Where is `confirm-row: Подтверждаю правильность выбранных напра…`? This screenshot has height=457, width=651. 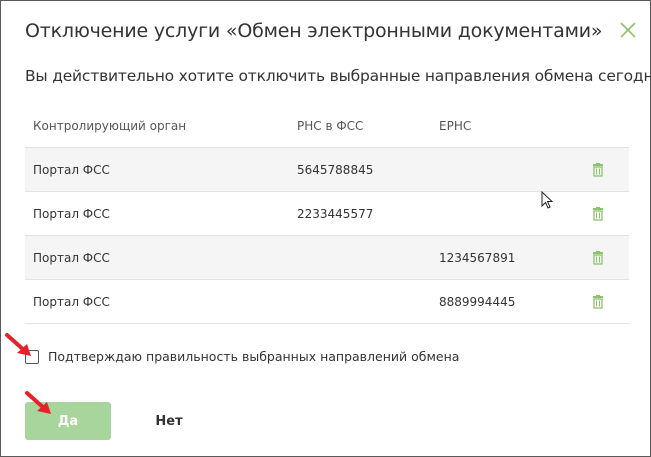 confirm-row: Подтверждаю правильность выбранных напра… is located at coordinates (242, 356).